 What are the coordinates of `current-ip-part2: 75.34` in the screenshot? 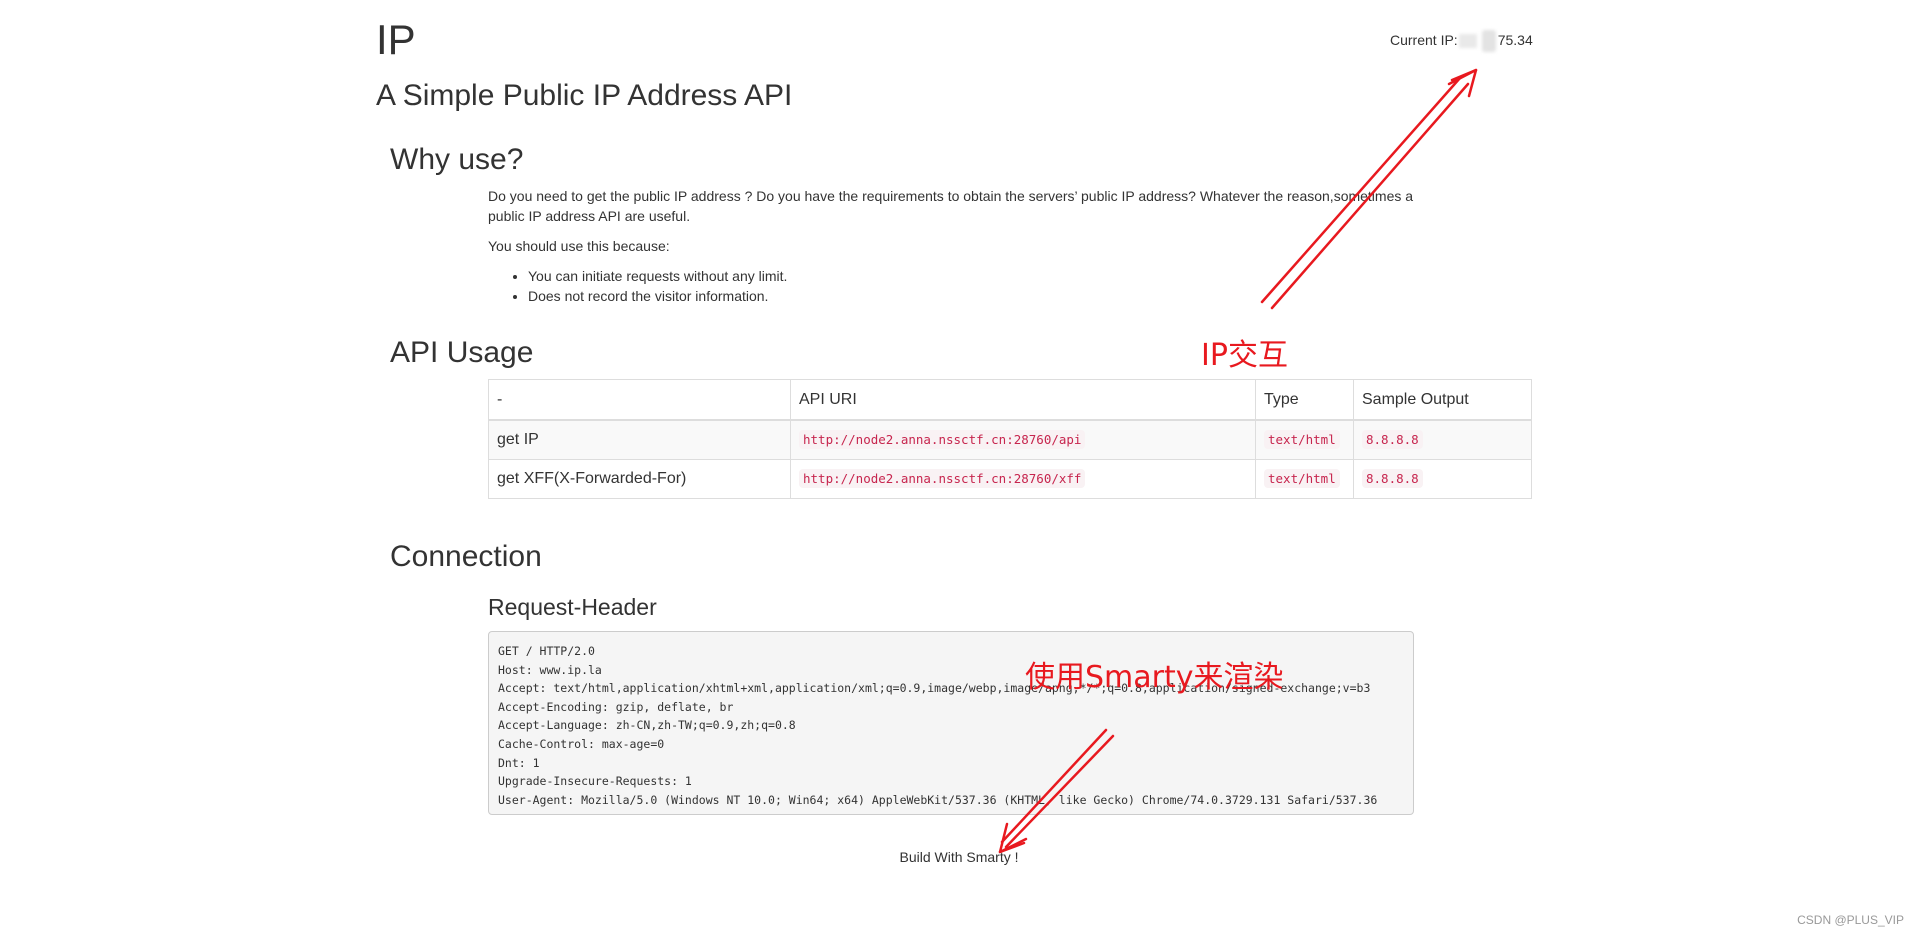 It's located at (1515, 40).